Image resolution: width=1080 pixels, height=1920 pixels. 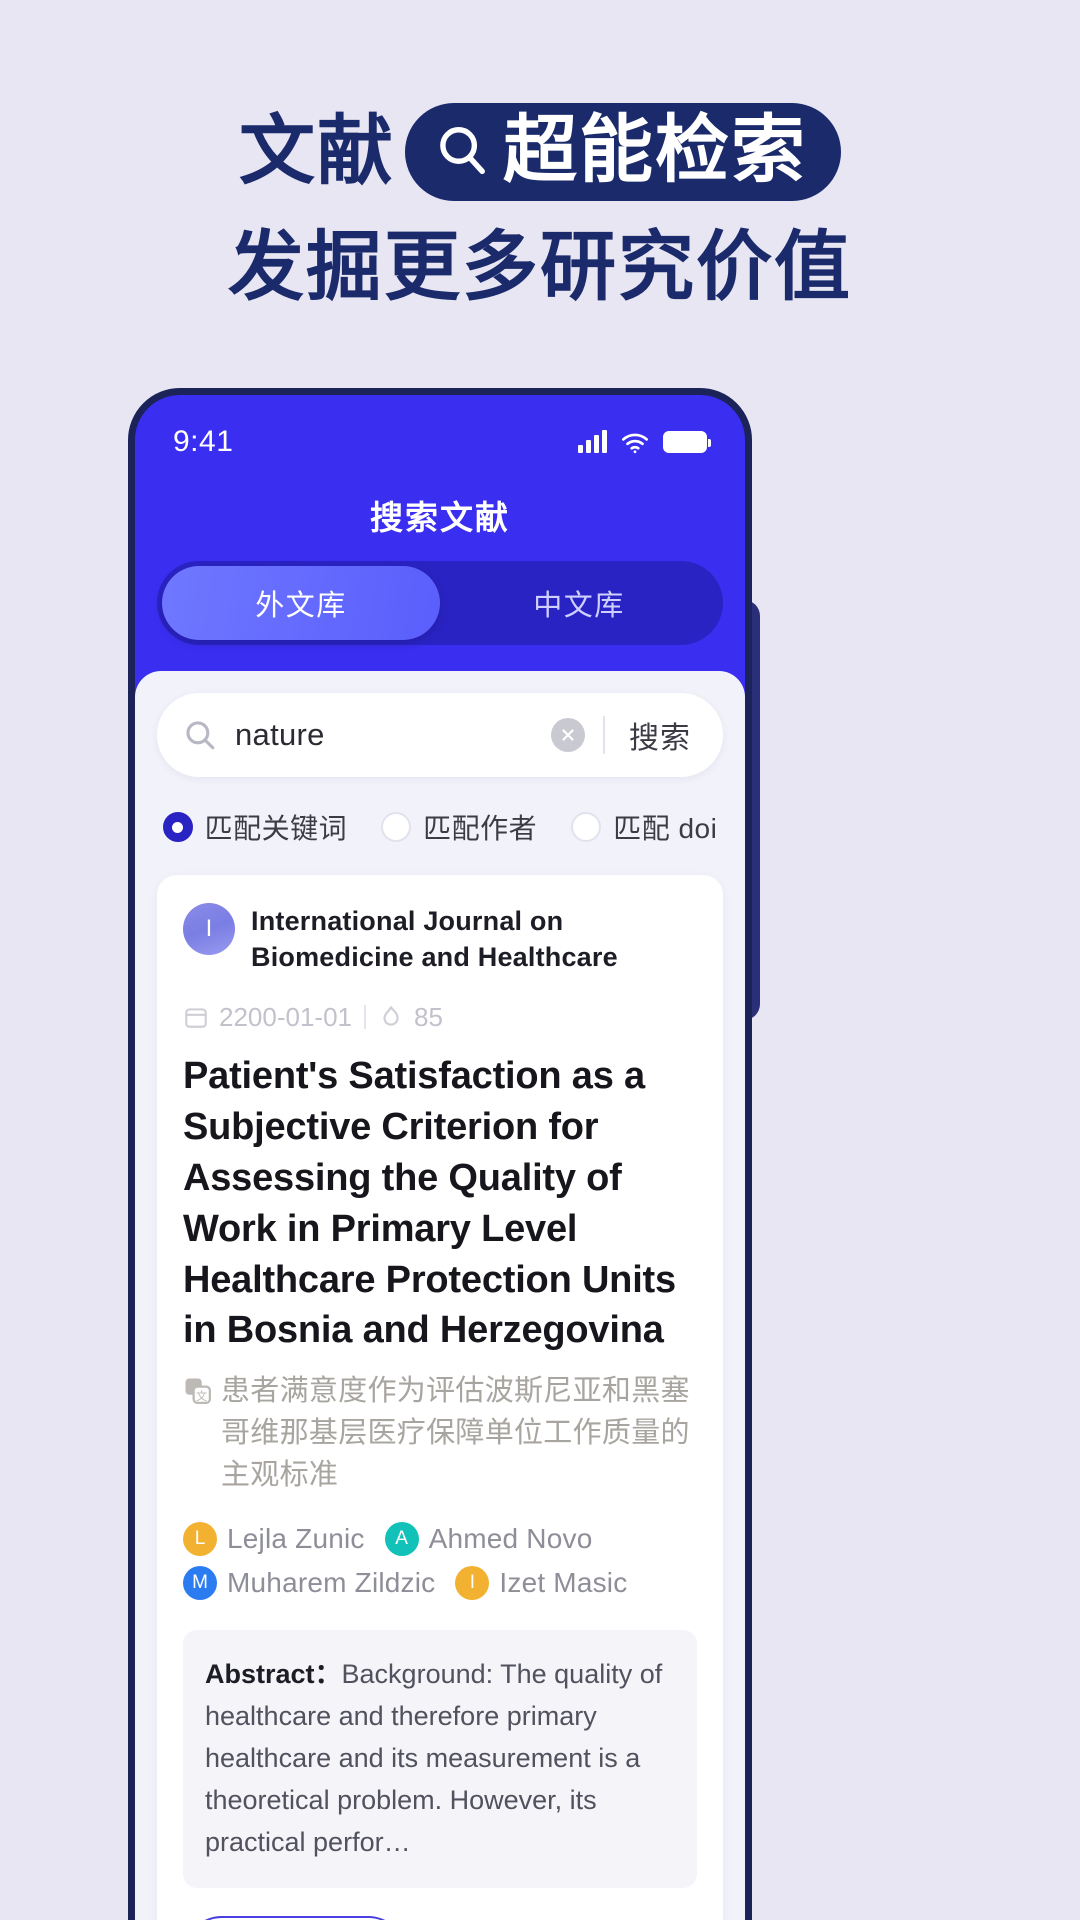 What do you see at coordinates (440, 434) in the screenshot?
I see `status-bar: 9:41` at bounding box center [440, 434].